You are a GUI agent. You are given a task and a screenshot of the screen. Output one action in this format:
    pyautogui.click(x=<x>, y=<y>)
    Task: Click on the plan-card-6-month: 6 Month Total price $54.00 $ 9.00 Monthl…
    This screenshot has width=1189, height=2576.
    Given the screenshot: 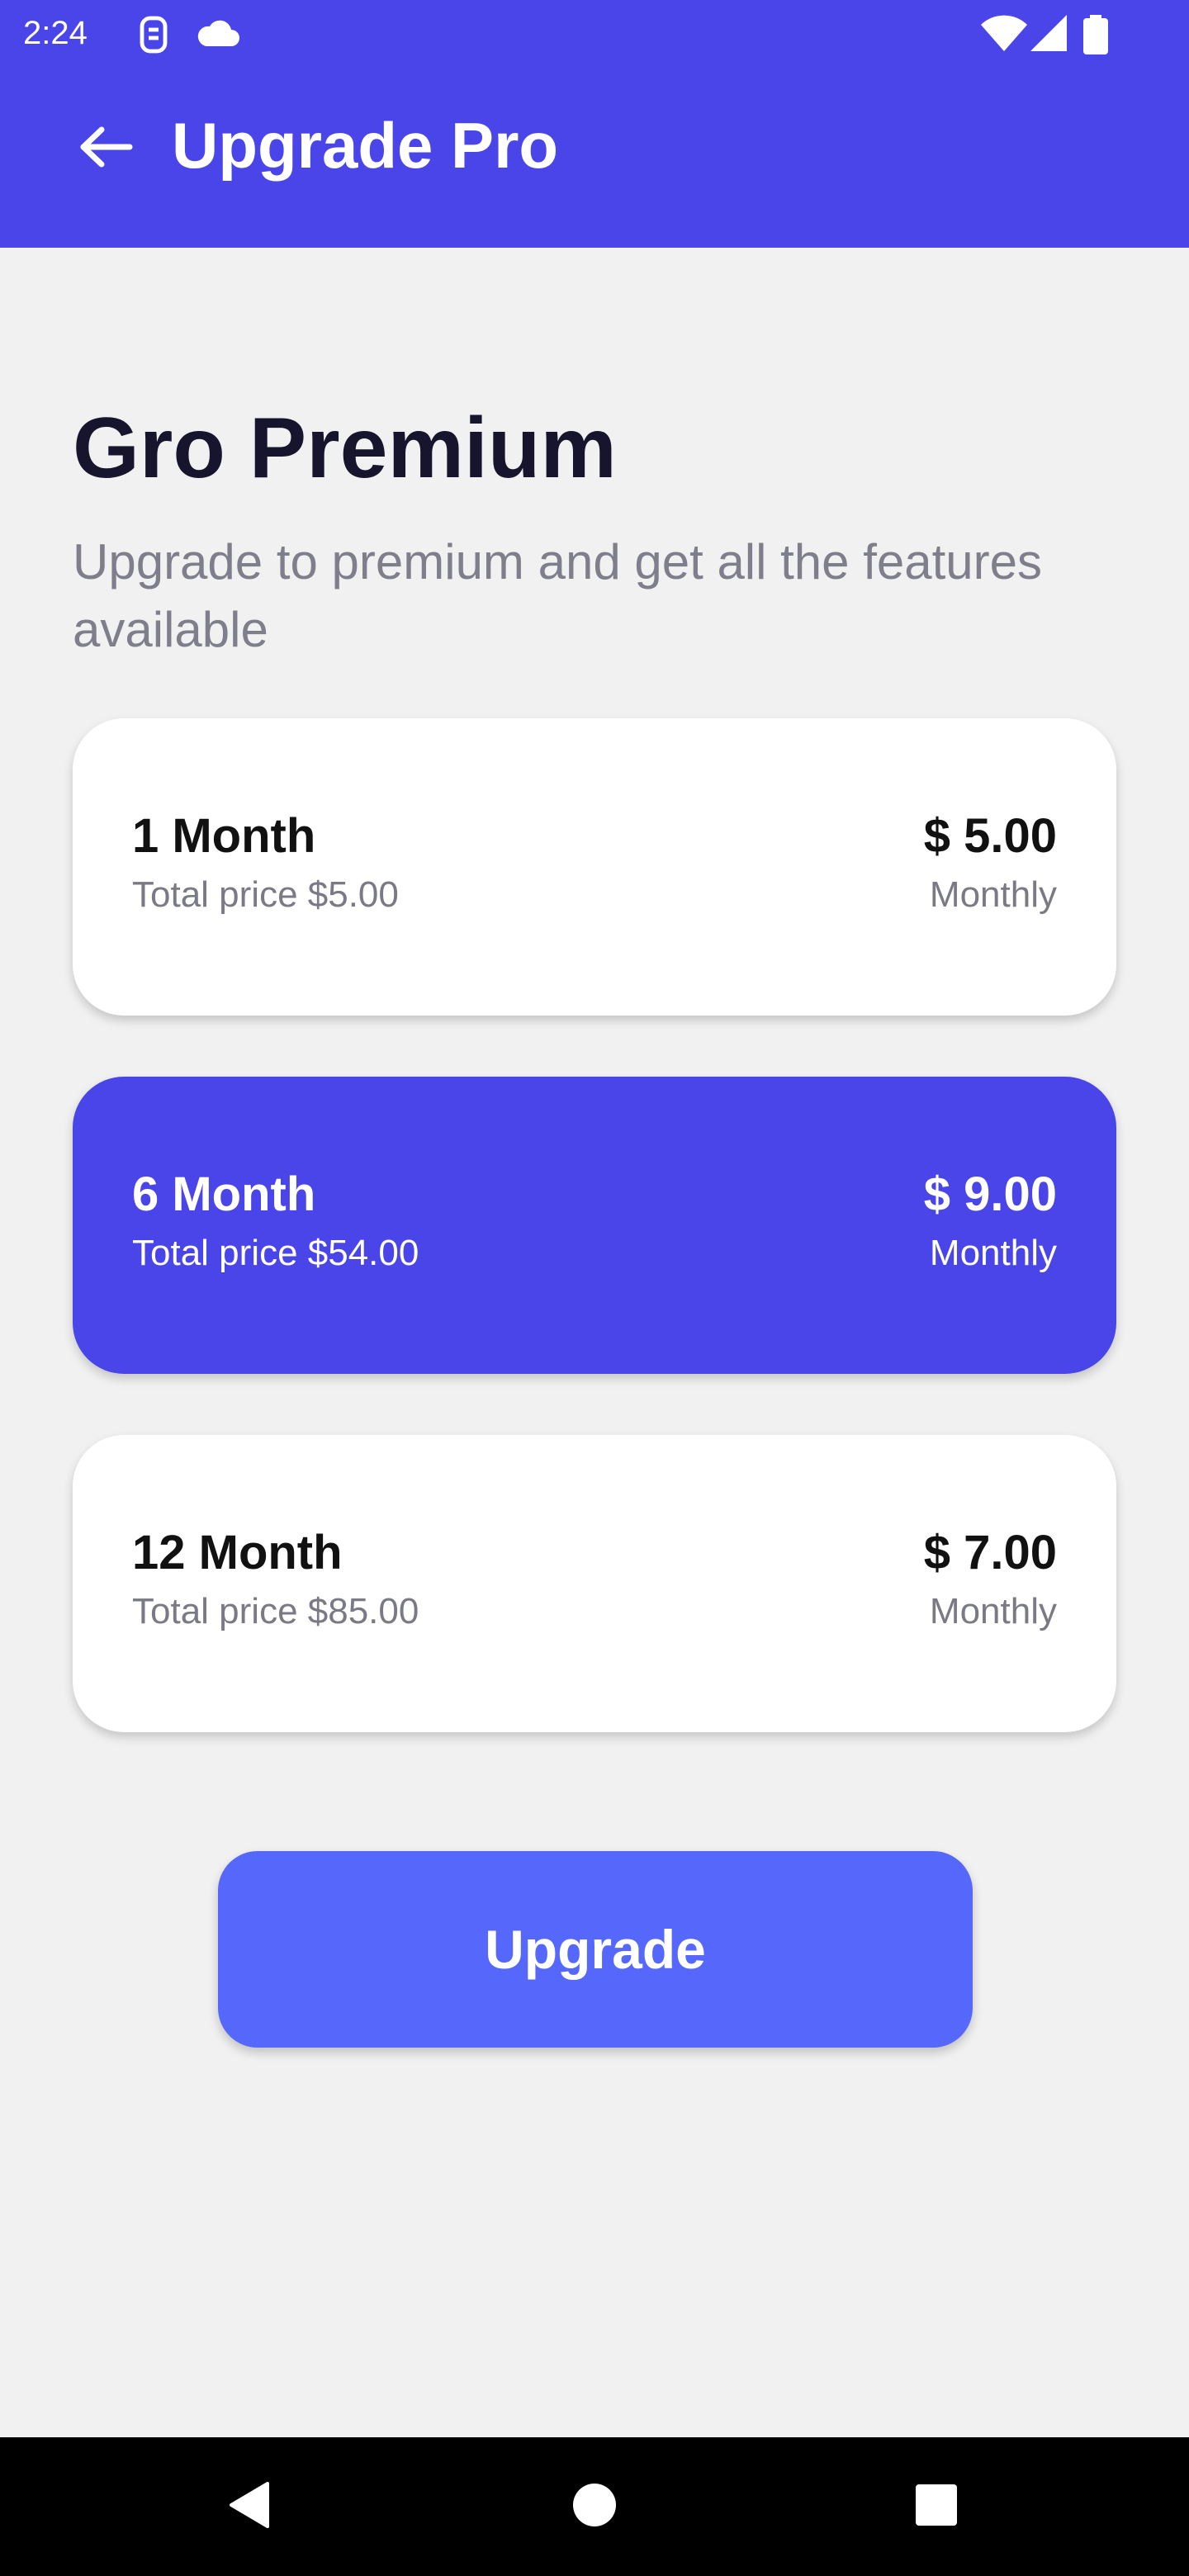 What is the action you would take?
    pyautogui.click(x=594, y=1225)
    